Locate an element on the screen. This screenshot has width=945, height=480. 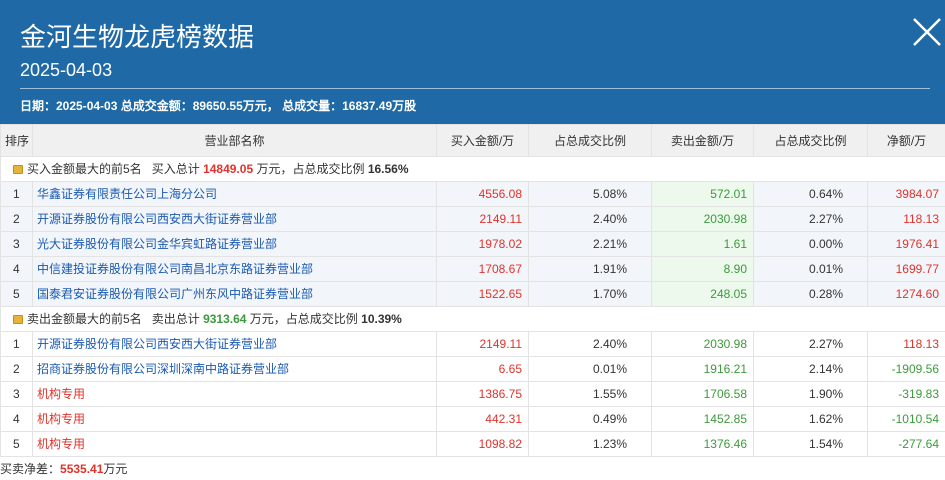
sell-amount-cell: 248.05 is located at coordinates (702, 294).